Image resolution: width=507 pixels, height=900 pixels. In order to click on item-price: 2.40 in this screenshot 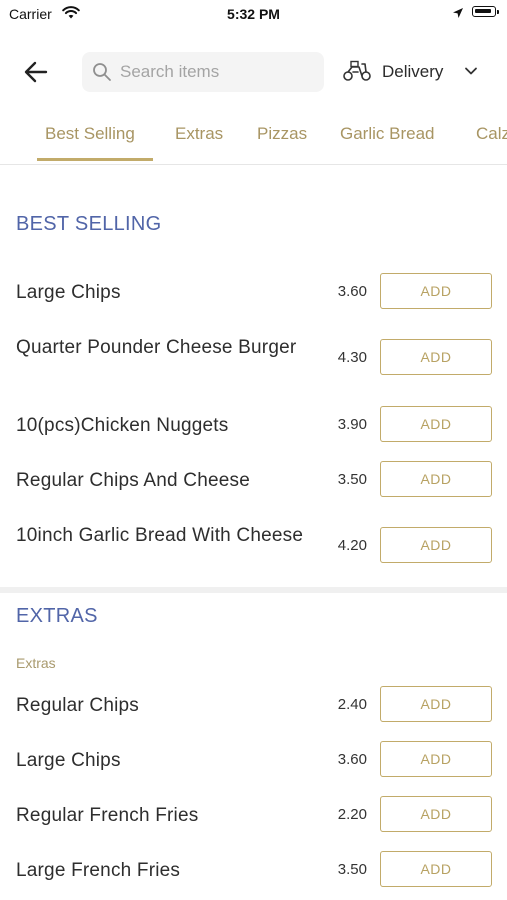, I will do `click(352, 704)`.